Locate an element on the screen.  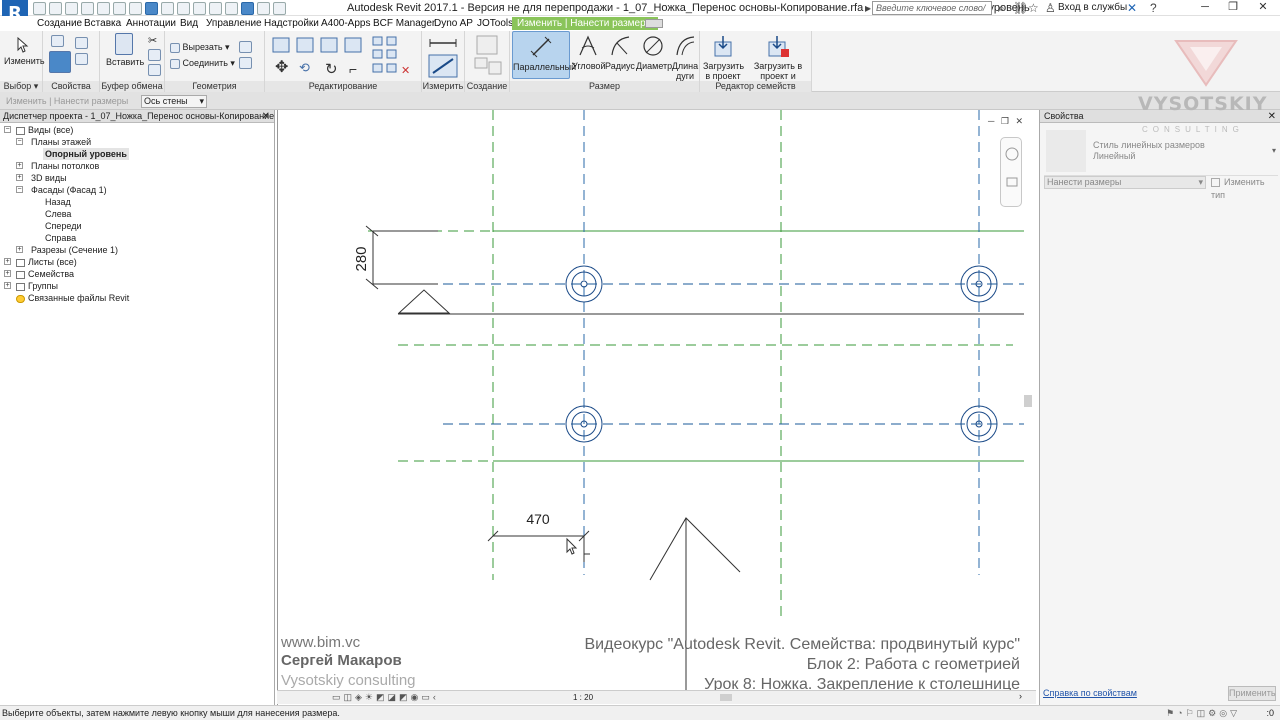
tree-floor-plans: Планы этажей is located at coordinates (61, 142).